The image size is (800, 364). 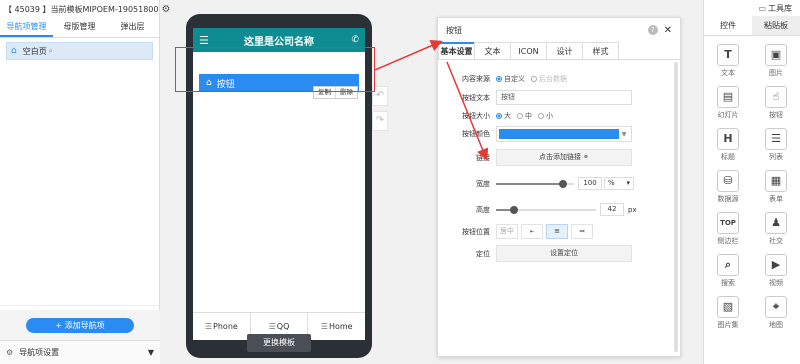 I want to click on template-title: 【 45039 】当前模板MIPOEM-19051800, so click(x=81, y=9).